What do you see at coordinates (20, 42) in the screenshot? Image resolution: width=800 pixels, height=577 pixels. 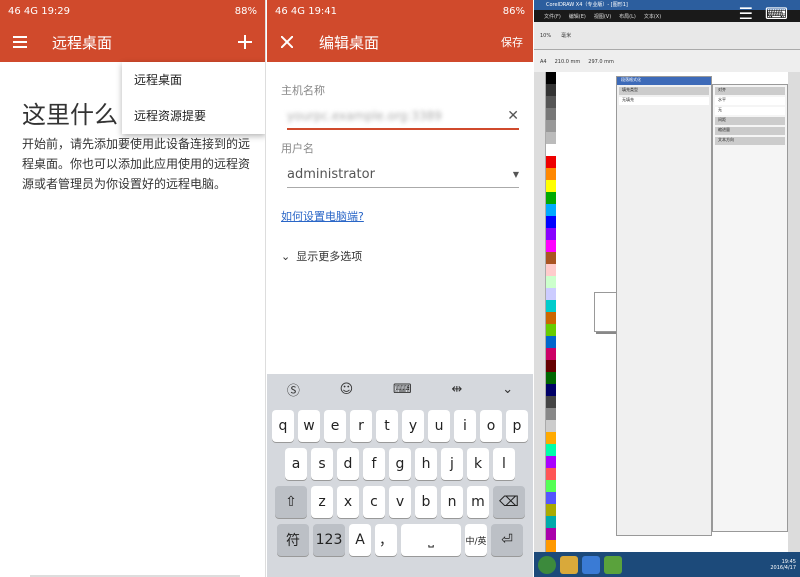 I see `hamburger-menu-icon` at bounding box center [20, 42].